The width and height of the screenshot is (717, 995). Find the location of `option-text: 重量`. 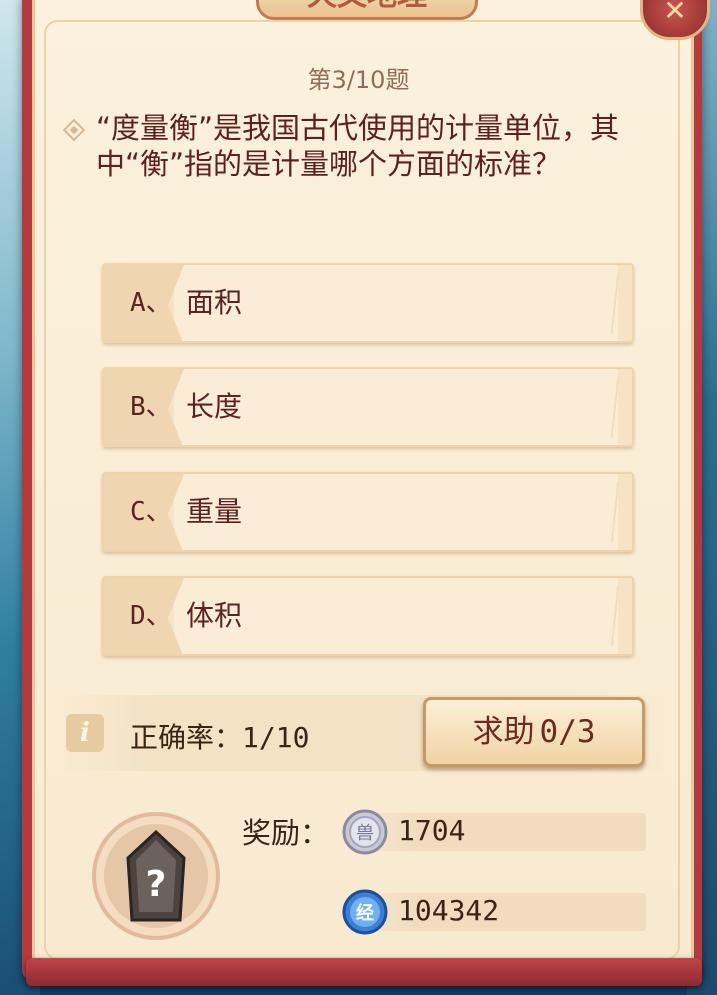

option-text: 重量 is located at coordinates (214, 511).